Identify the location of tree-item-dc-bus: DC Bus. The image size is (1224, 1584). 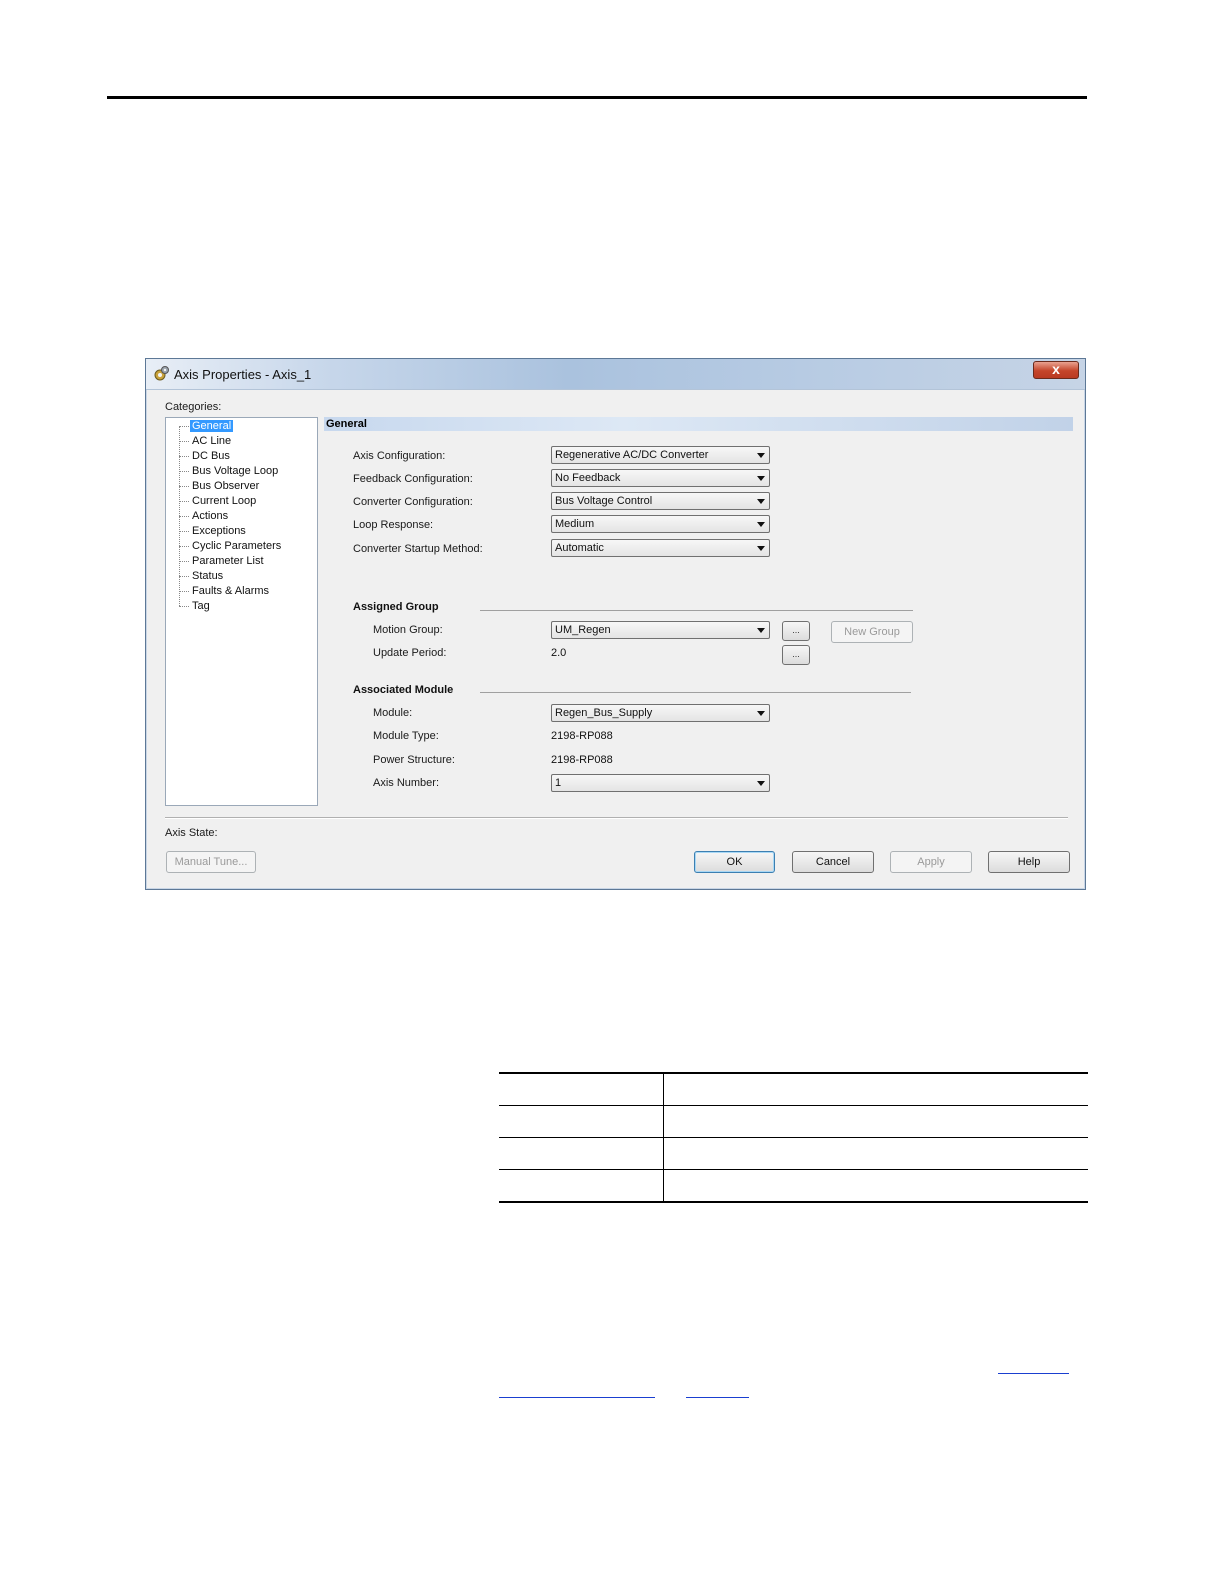
(205, 457).